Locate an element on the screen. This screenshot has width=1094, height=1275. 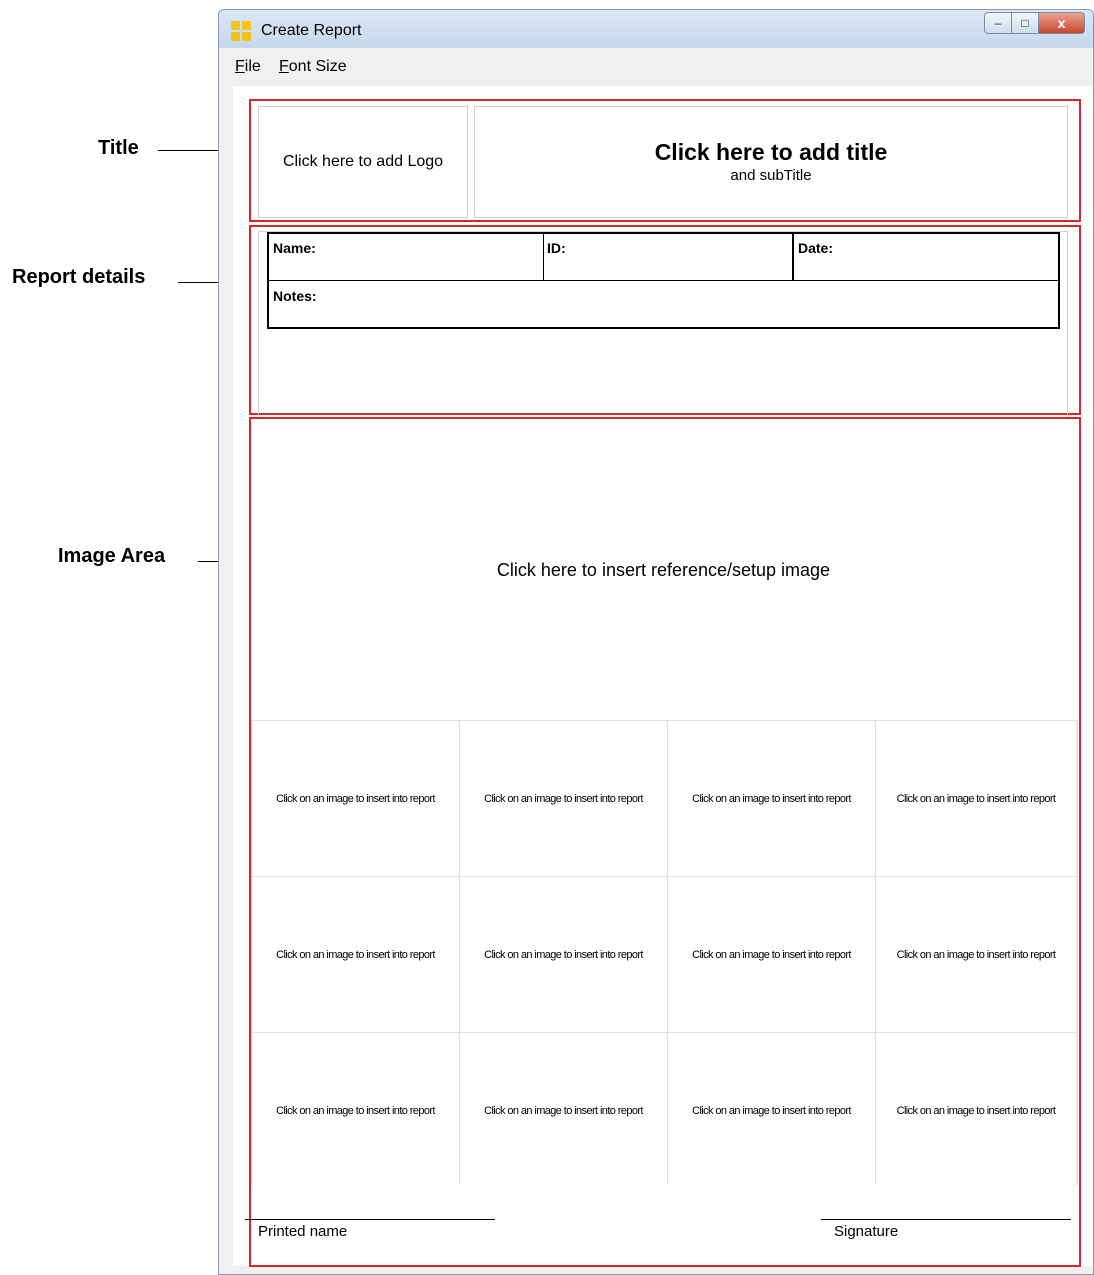
annotation-title: Title is located at coordinates (118, 148).